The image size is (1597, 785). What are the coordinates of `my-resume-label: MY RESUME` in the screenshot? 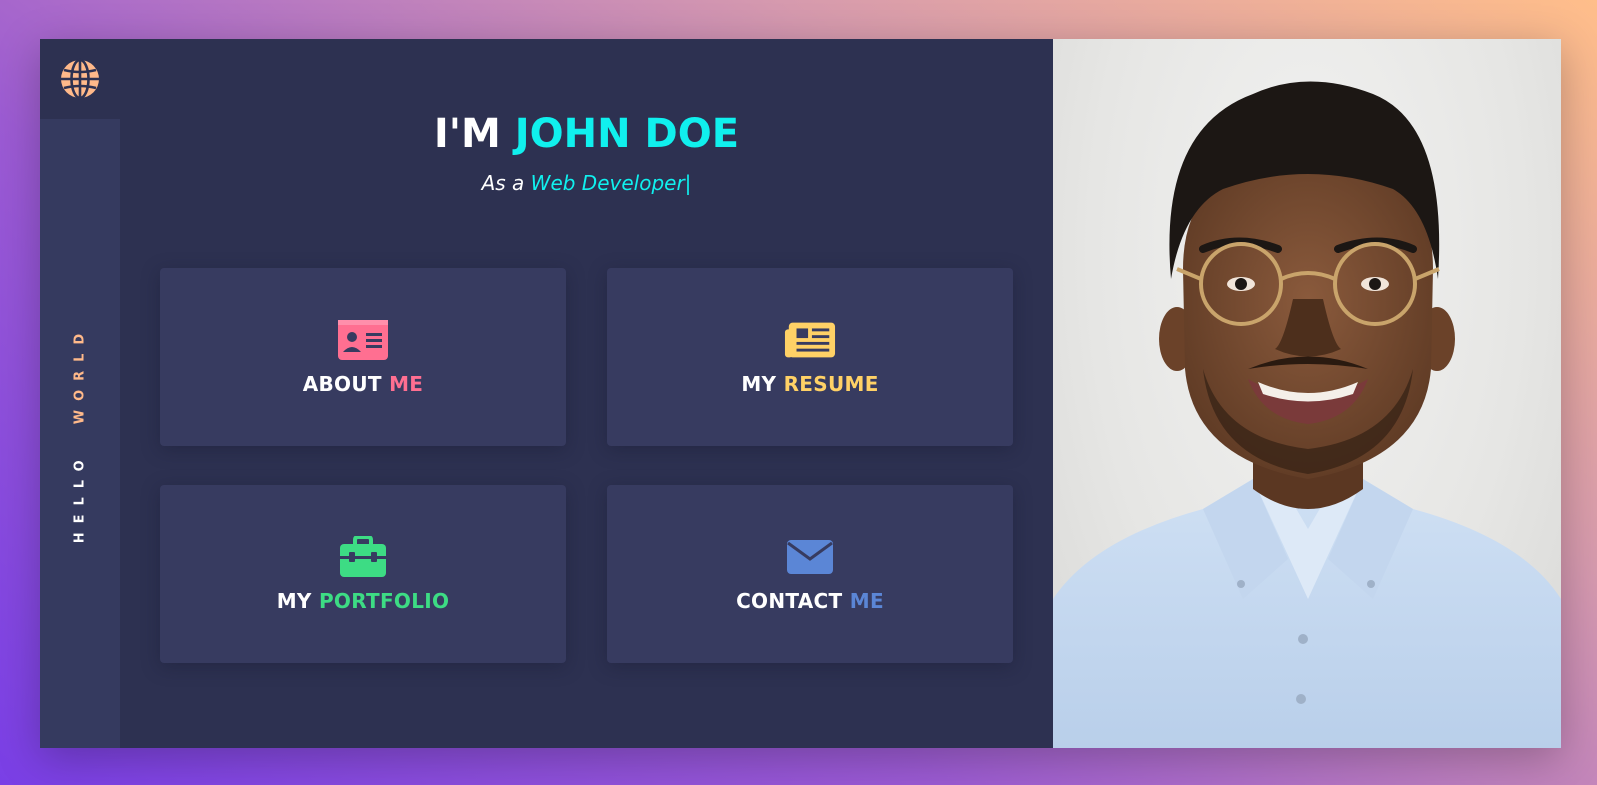 It's located at (809, 384).